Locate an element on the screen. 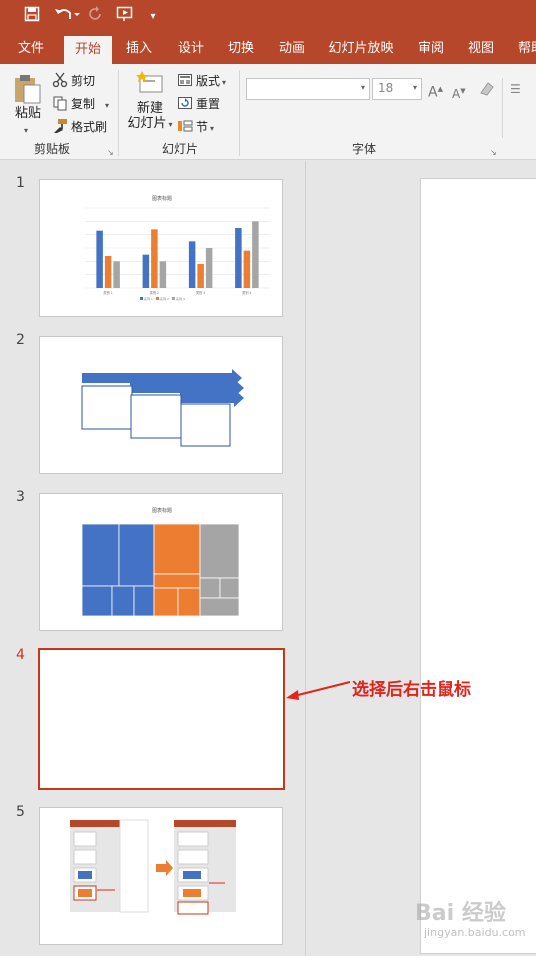  legend-label: 系列 2 is located at coordinates (164, 298).